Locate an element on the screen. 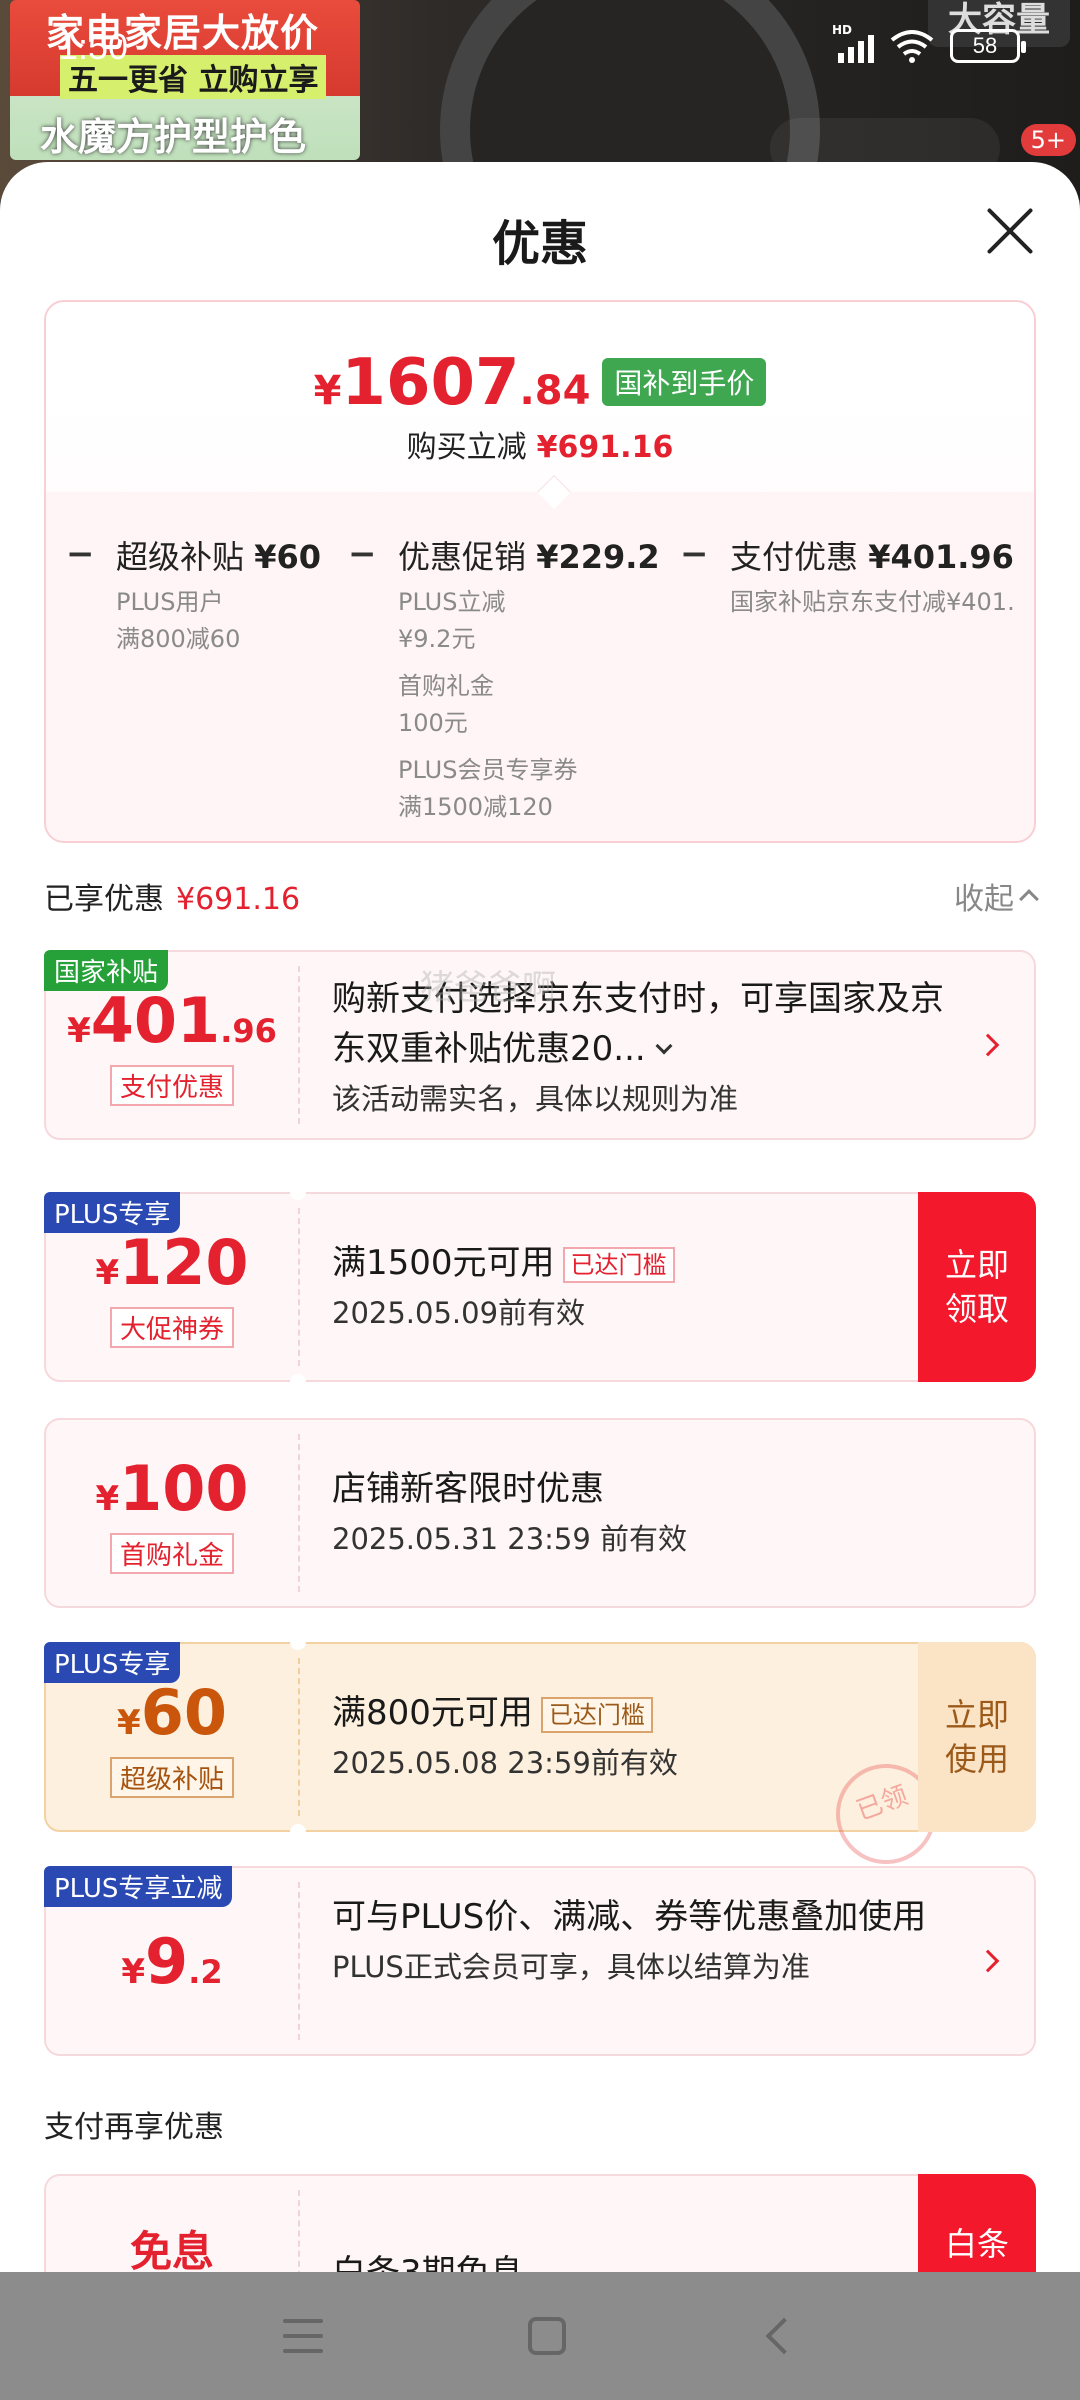  claim-button-label: 立即领取 is located at coordinates (976, 1287).